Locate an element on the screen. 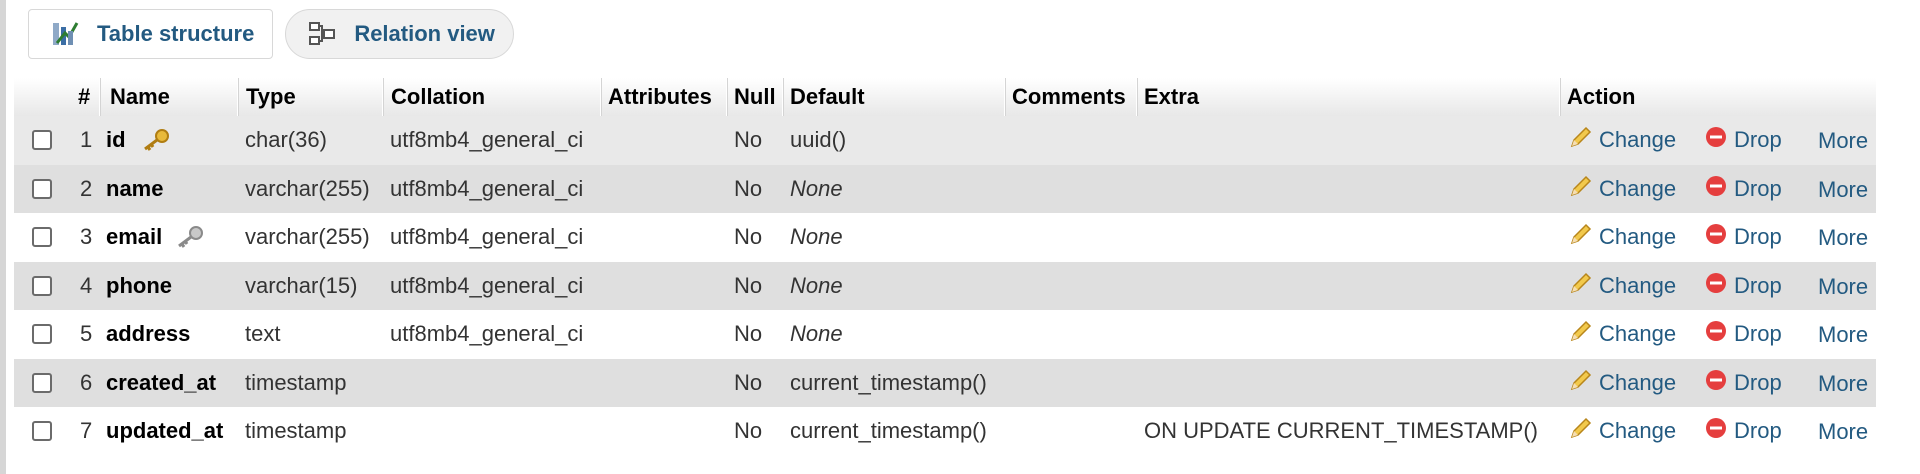  row-number: 4 is located at coordinates (86, 285).